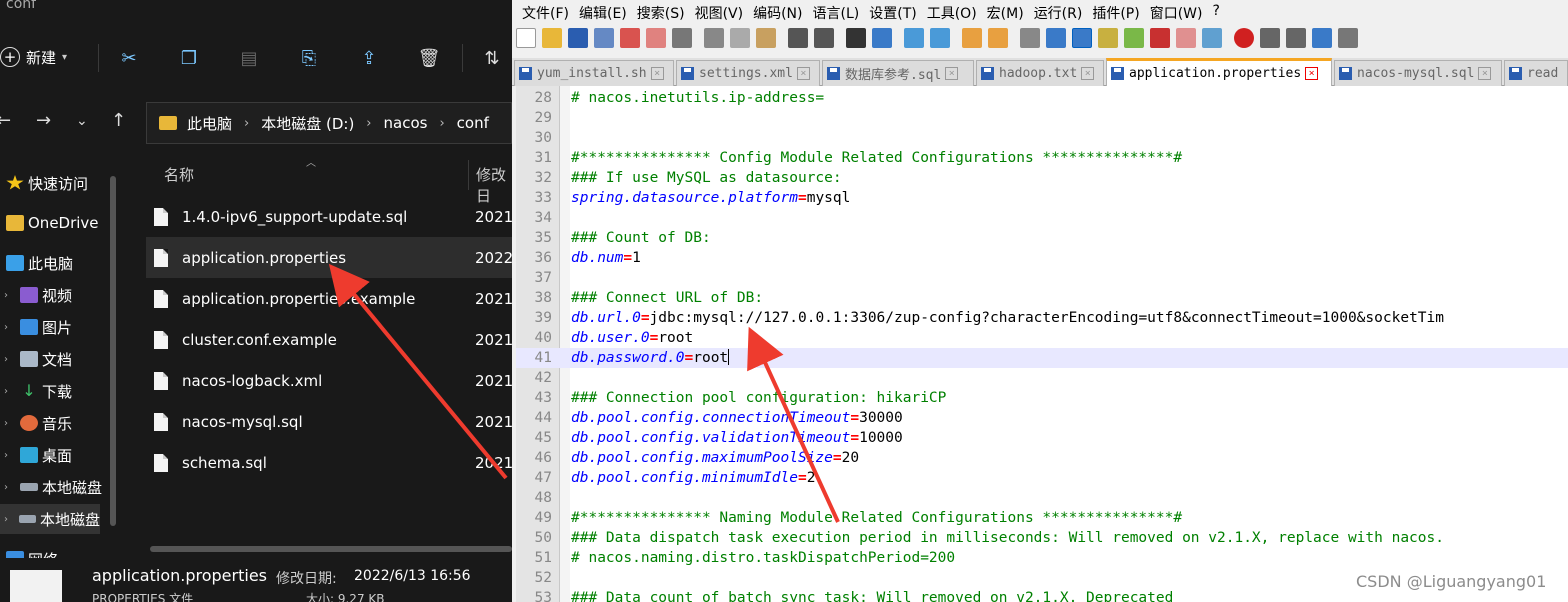 The height and width of the screenshot is (602, 1568). Describe the element at coordinates (831, 12) in the screenshot. I see `menu-item: 语言(L)` at that location.